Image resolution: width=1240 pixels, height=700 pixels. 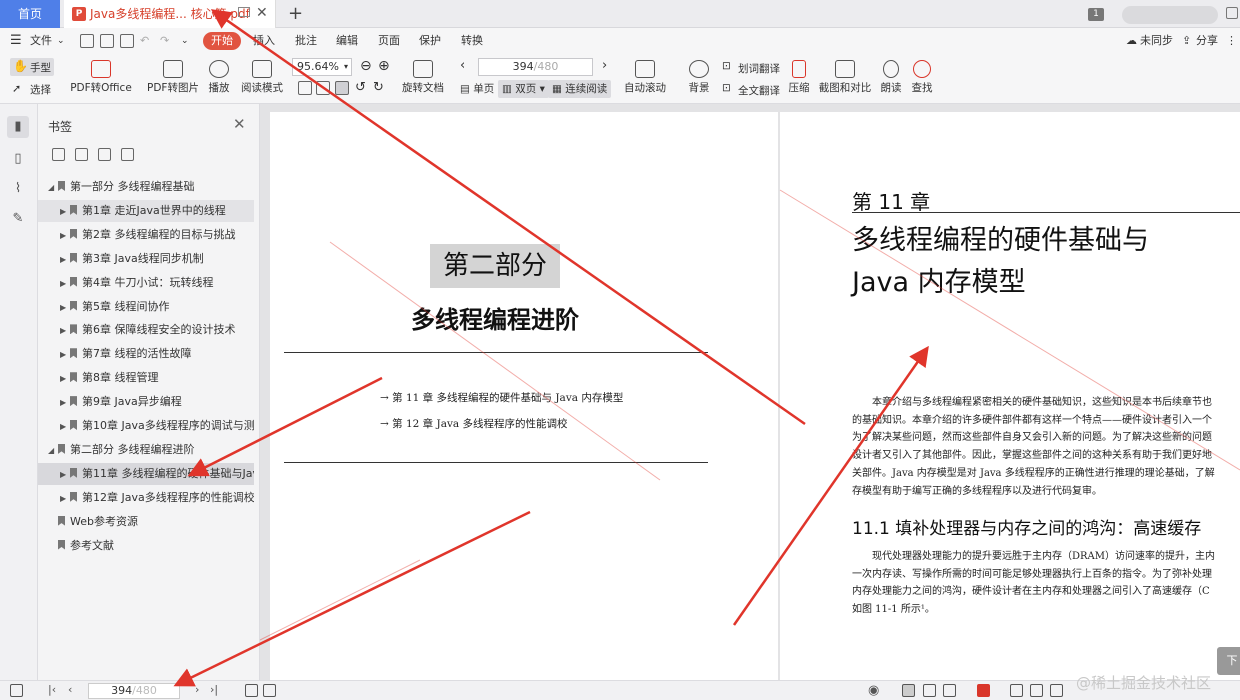 What do you see at coordinates (477, 89) in the screenshot?
I see `single-page-button: ▤ 单页` at bounding box center [477, 89].